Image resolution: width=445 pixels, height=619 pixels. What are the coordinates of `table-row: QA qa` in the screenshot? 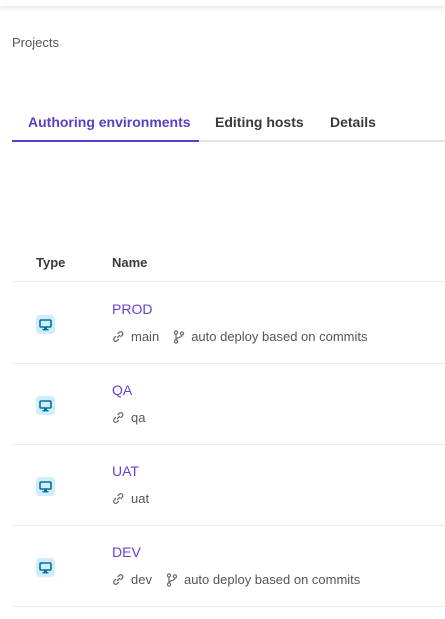 It's located at (228, 404).